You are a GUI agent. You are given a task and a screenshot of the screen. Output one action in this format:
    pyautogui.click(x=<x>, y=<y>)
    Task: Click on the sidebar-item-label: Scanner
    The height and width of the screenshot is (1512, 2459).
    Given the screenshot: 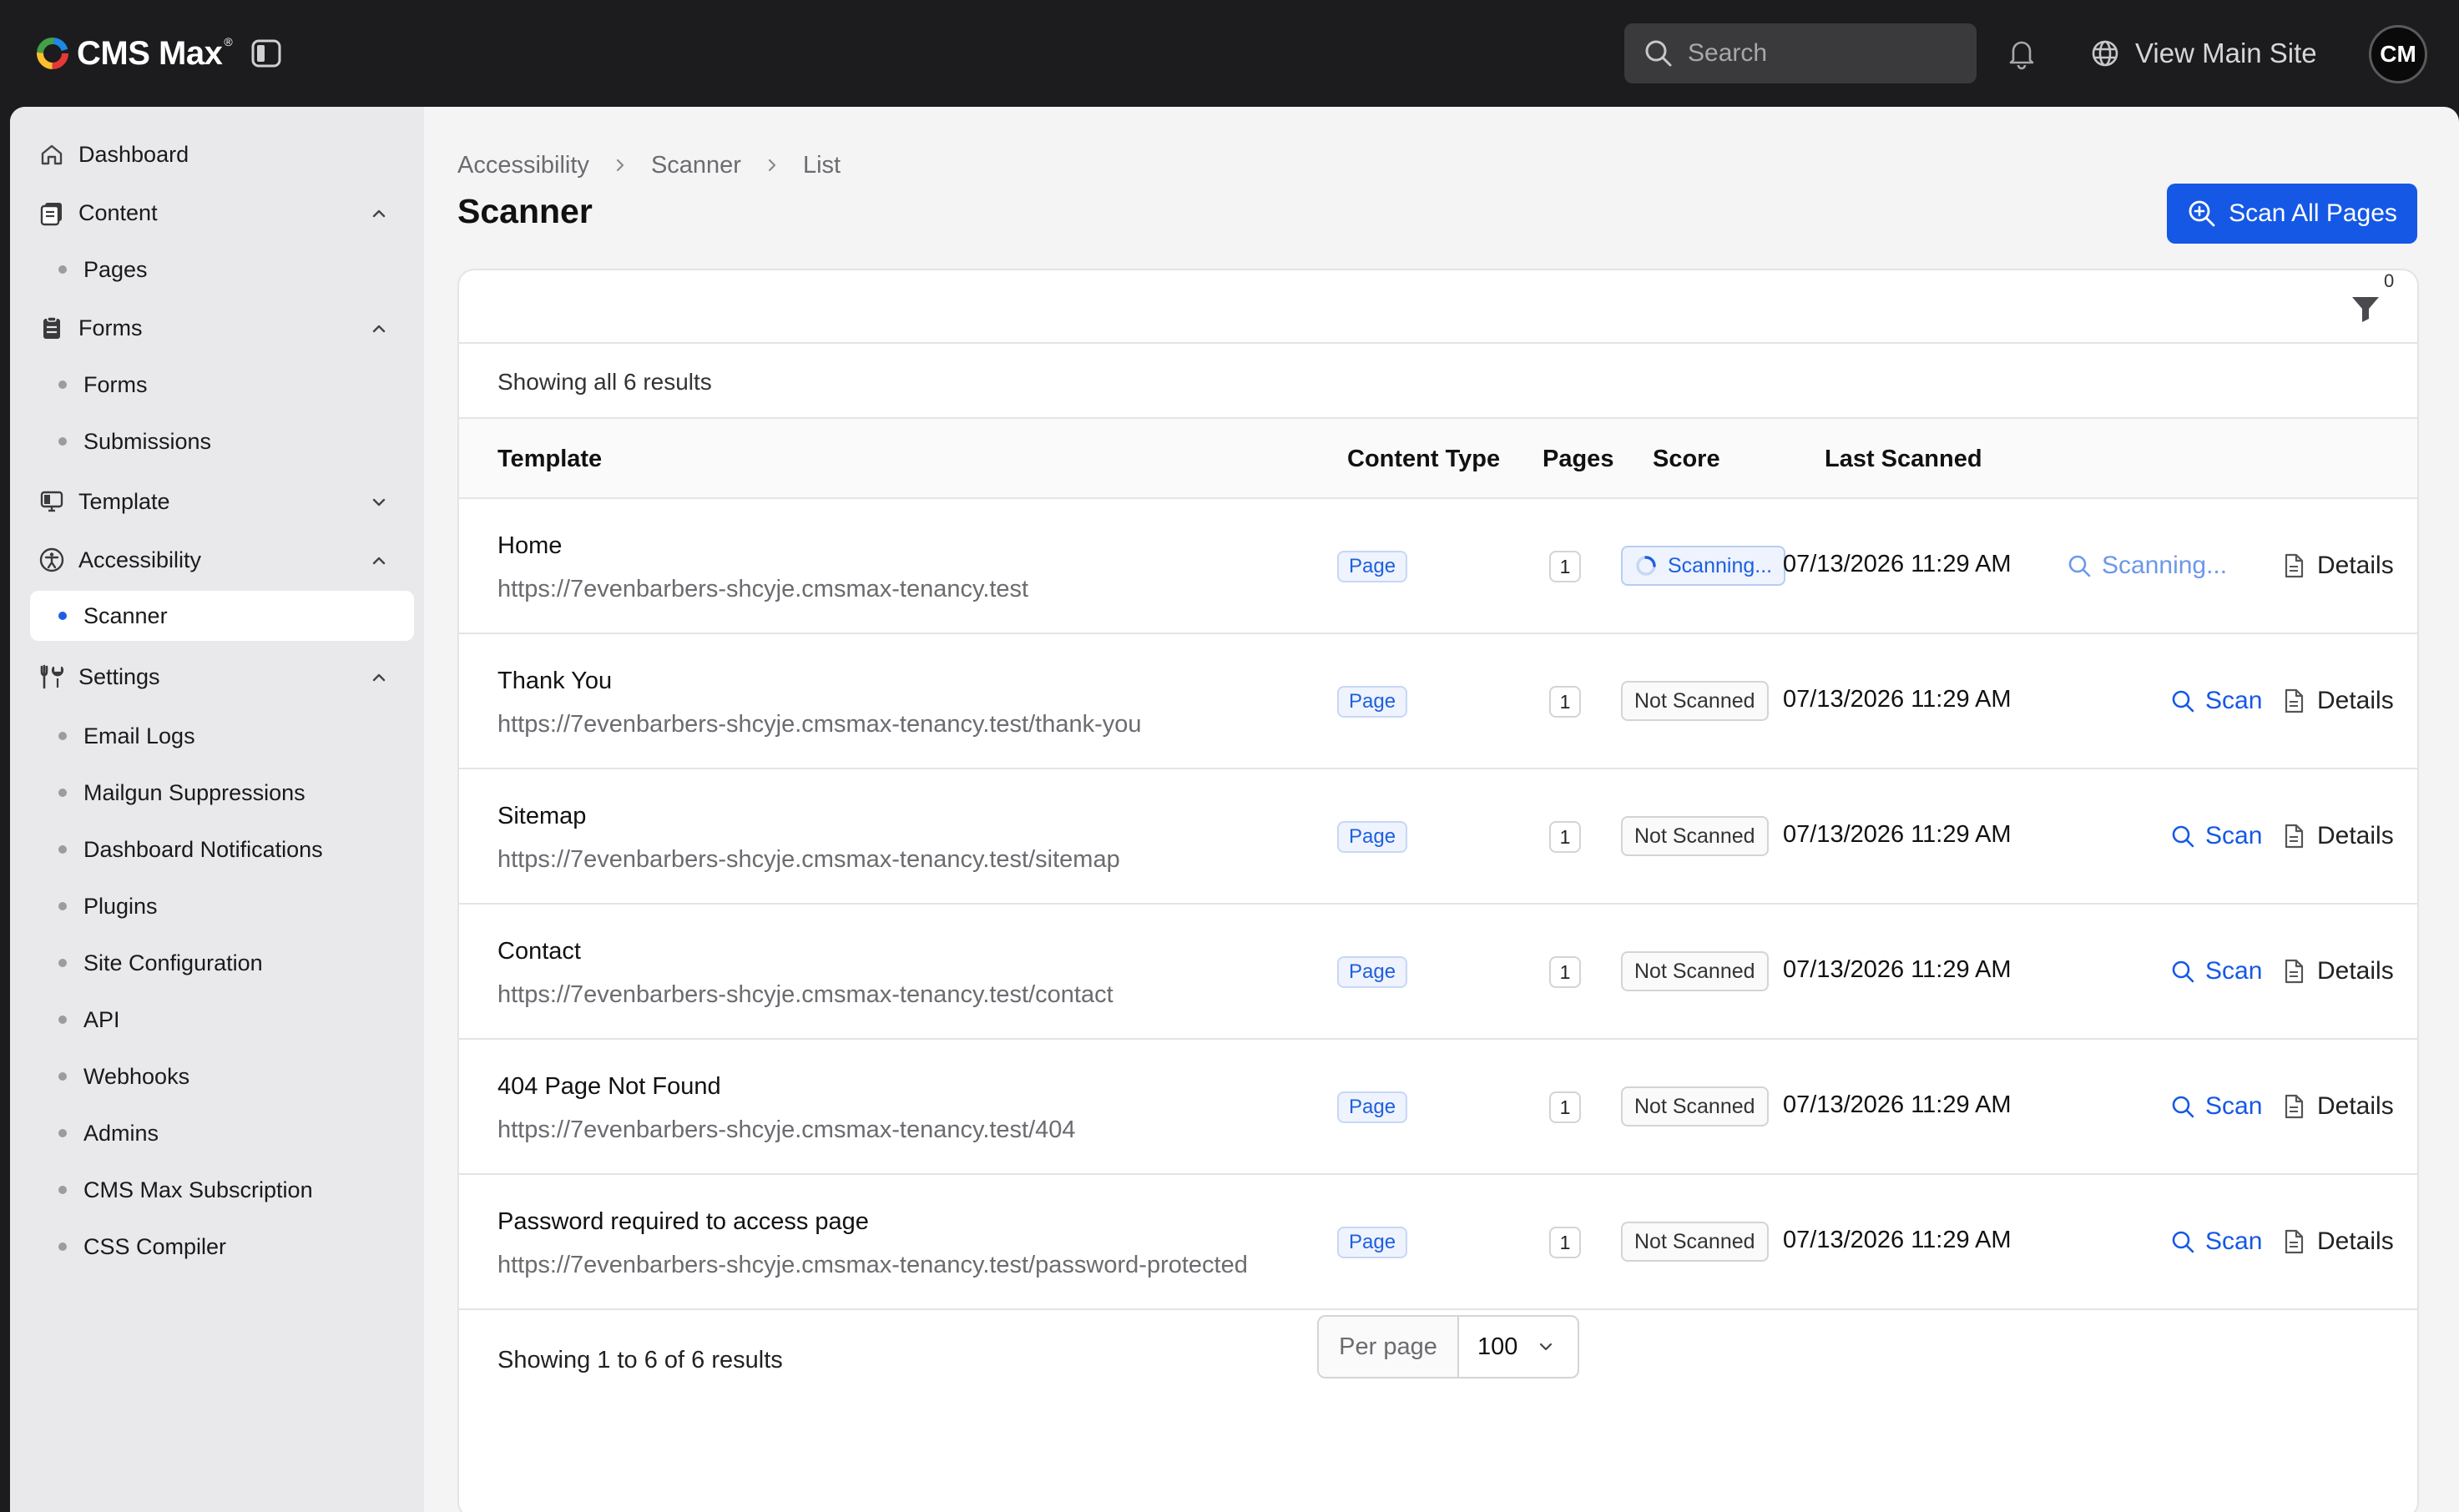 What is the action you would take?
    pyautogui.click(x=125, y=615)
    